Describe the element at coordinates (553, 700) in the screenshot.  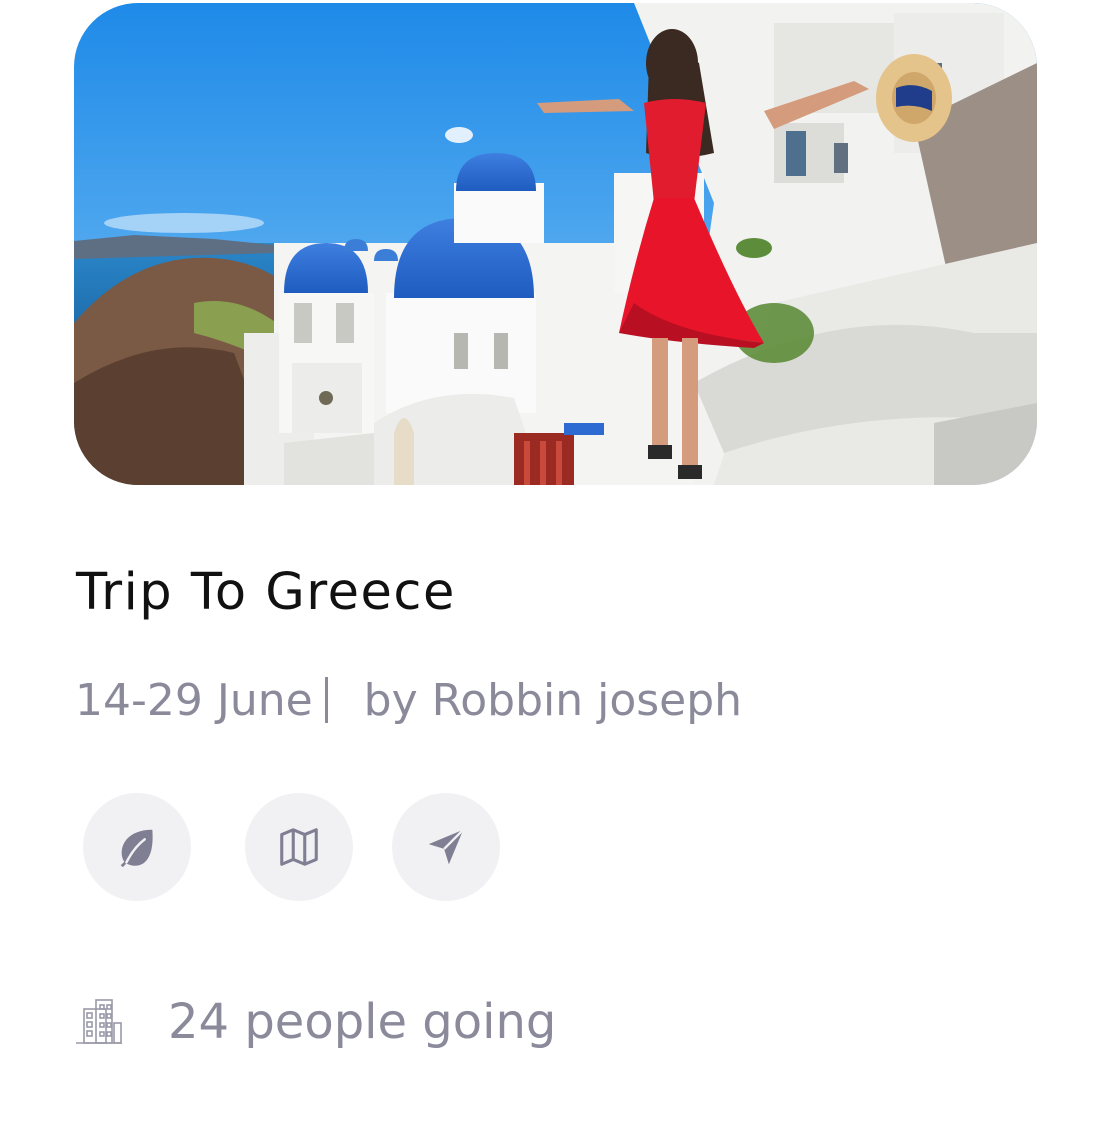
I see `trip-organizer: by Robbin joseph` at that location.